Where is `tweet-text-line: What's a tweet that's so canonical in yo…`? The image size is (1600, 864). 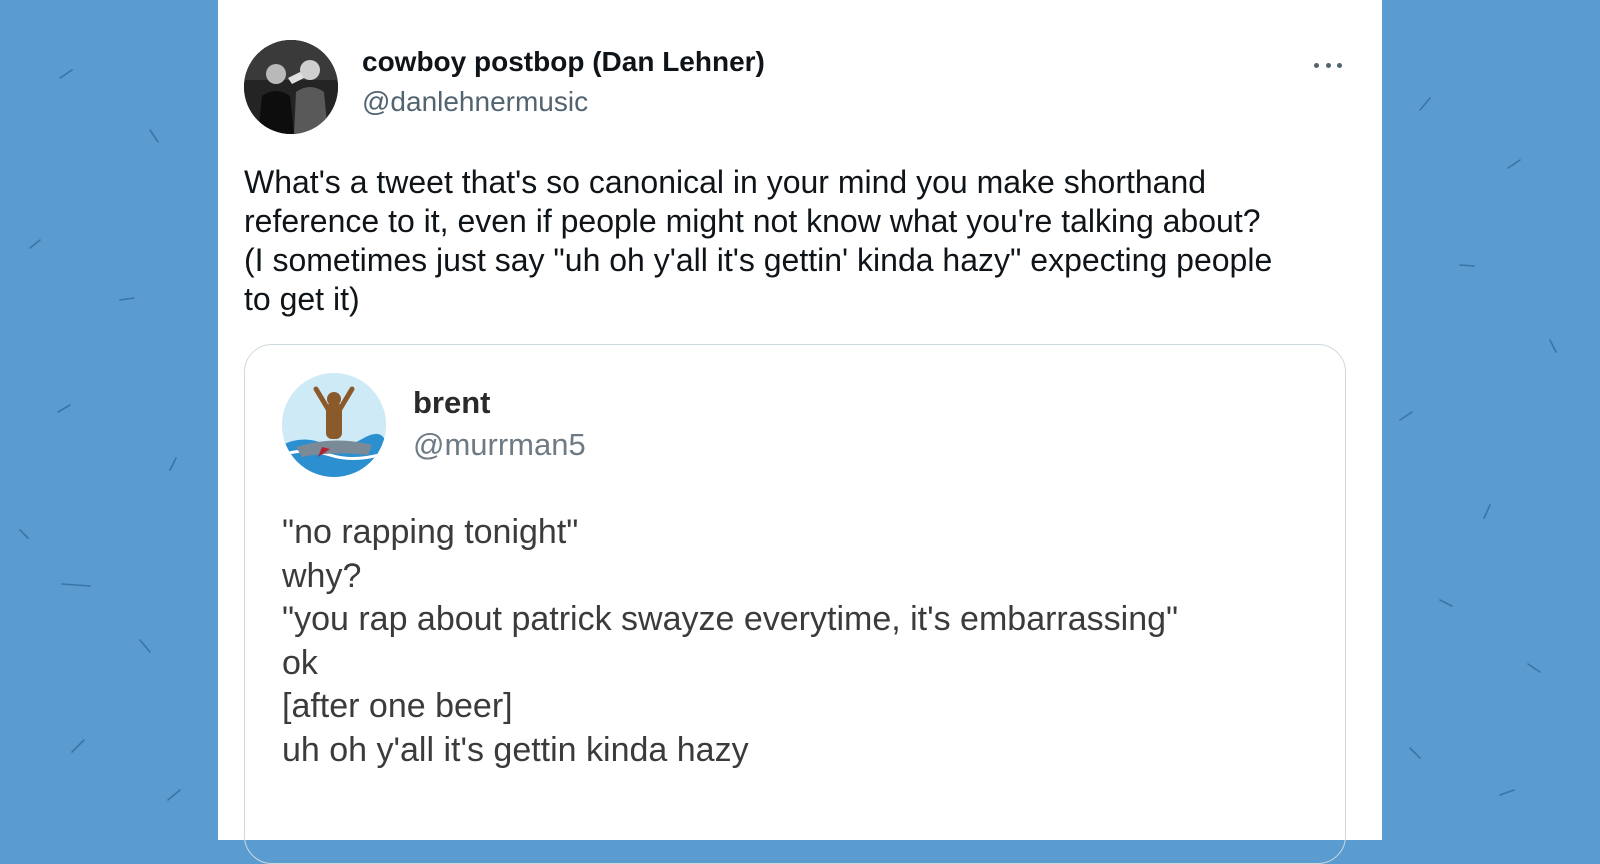
tweet-text-line: What's a tweet that's so canonical in yo… is located at coordinates (725, 182).